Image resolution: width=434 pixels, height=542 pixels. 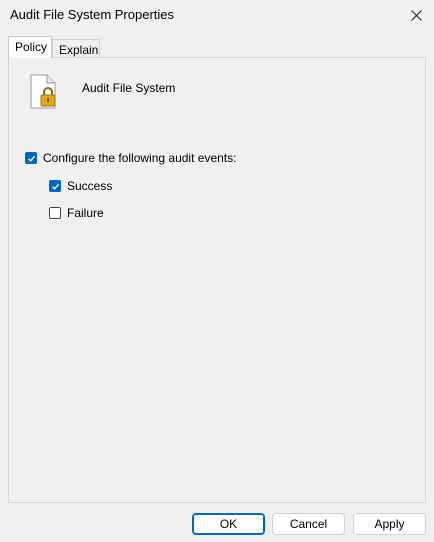 I want to click on success-checkbox: Success, so click(x=80, y=186).